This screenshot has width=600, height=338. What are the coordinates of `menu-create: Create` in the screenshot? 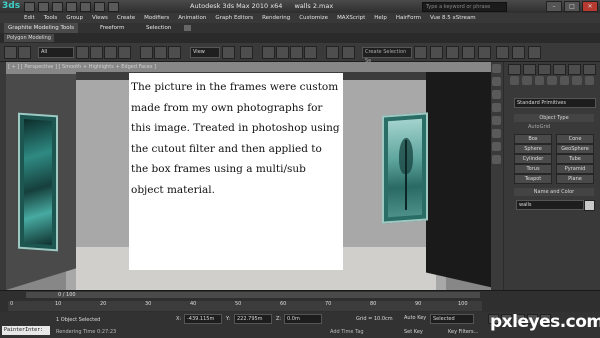 It's located at (126, 18).